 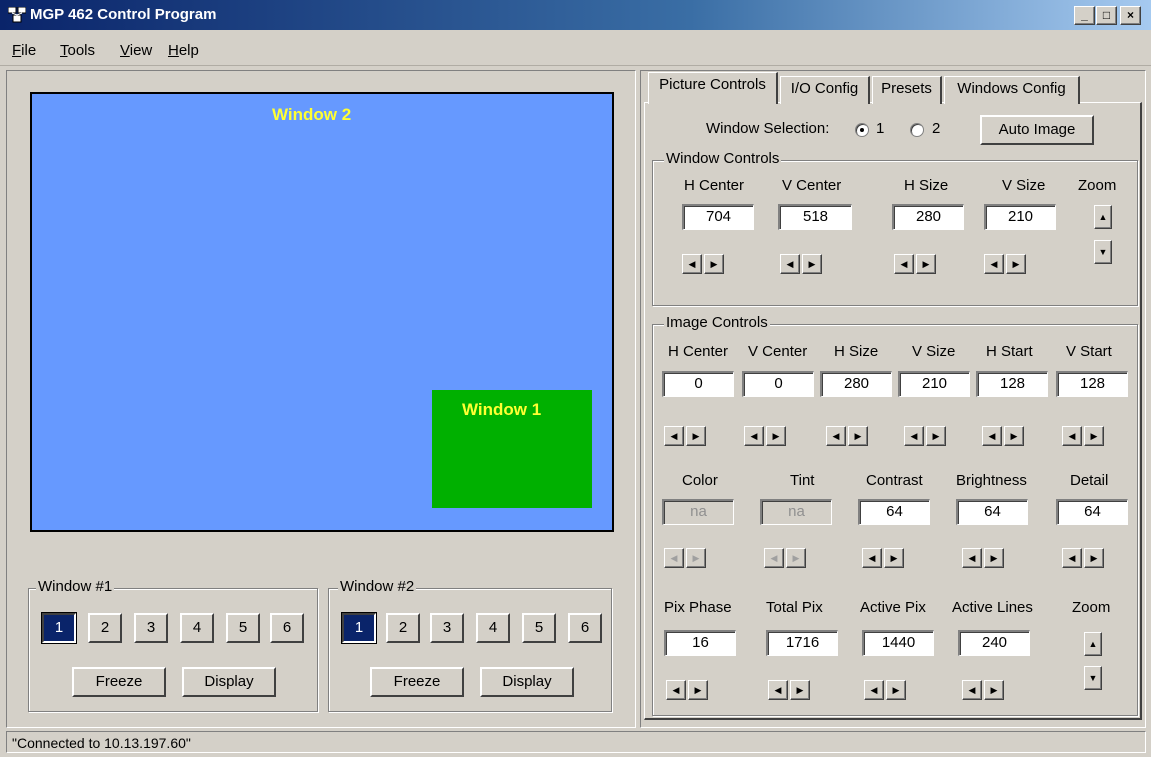 What do you see at coordinates (674, 436) in the screenshot?
I see `ic-h-center-left-arrow: ◀` at bounding box center [674, 436].